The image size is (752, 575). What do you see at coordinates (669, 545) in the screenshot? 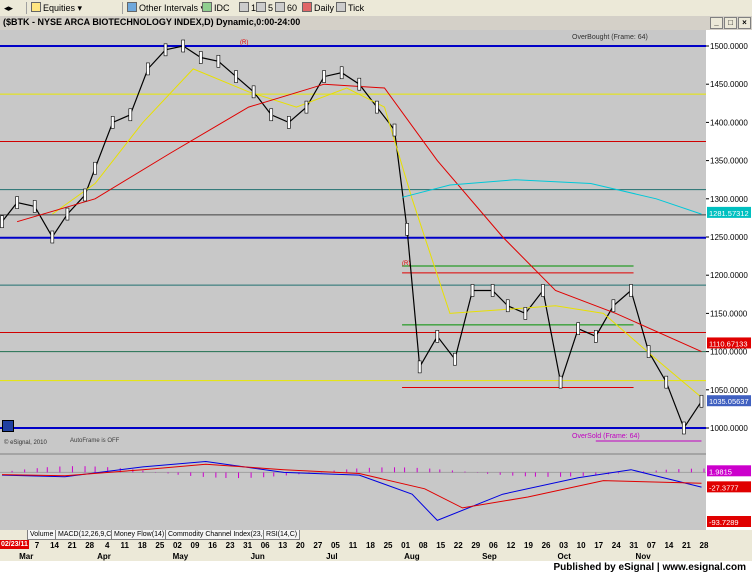
I see `date-label-36: 14` at bounding box center [669, 545].